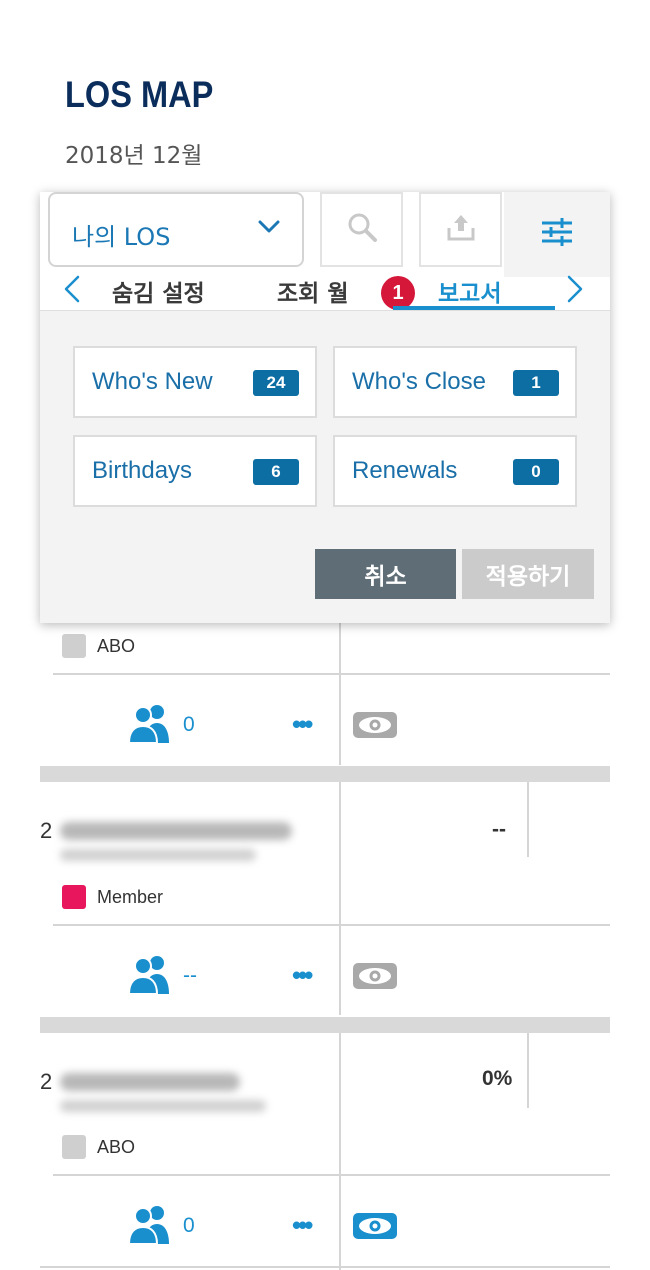 The width and height of the screenshot is (650, 1270). What do you see at coordinates (121, 237) in the screenshot?
I see `scope-select-value: 나의 LOS` at bounding box center [121, 237].